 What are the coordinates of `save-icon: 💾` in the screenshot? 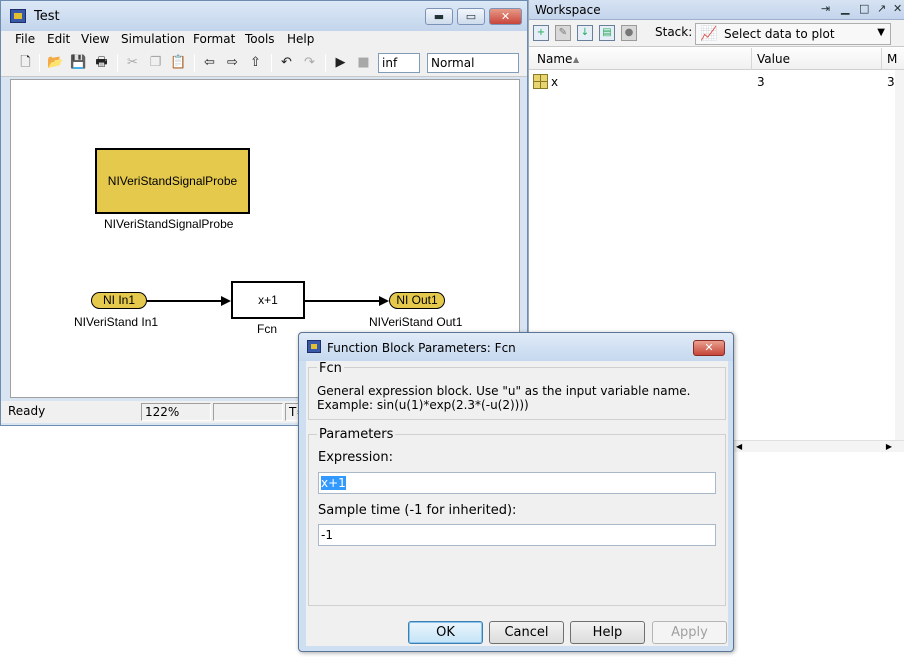 It's located at (78, 63).